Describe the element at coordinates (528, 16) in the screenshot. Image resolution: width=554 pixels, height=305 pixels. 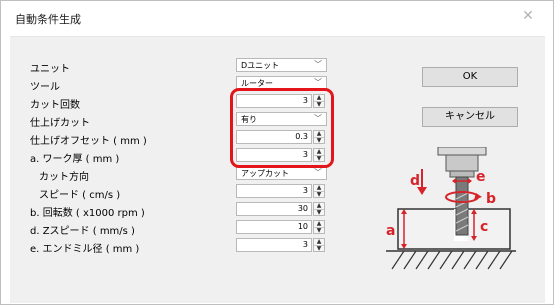
I see `close-icon: ✕` at that location.